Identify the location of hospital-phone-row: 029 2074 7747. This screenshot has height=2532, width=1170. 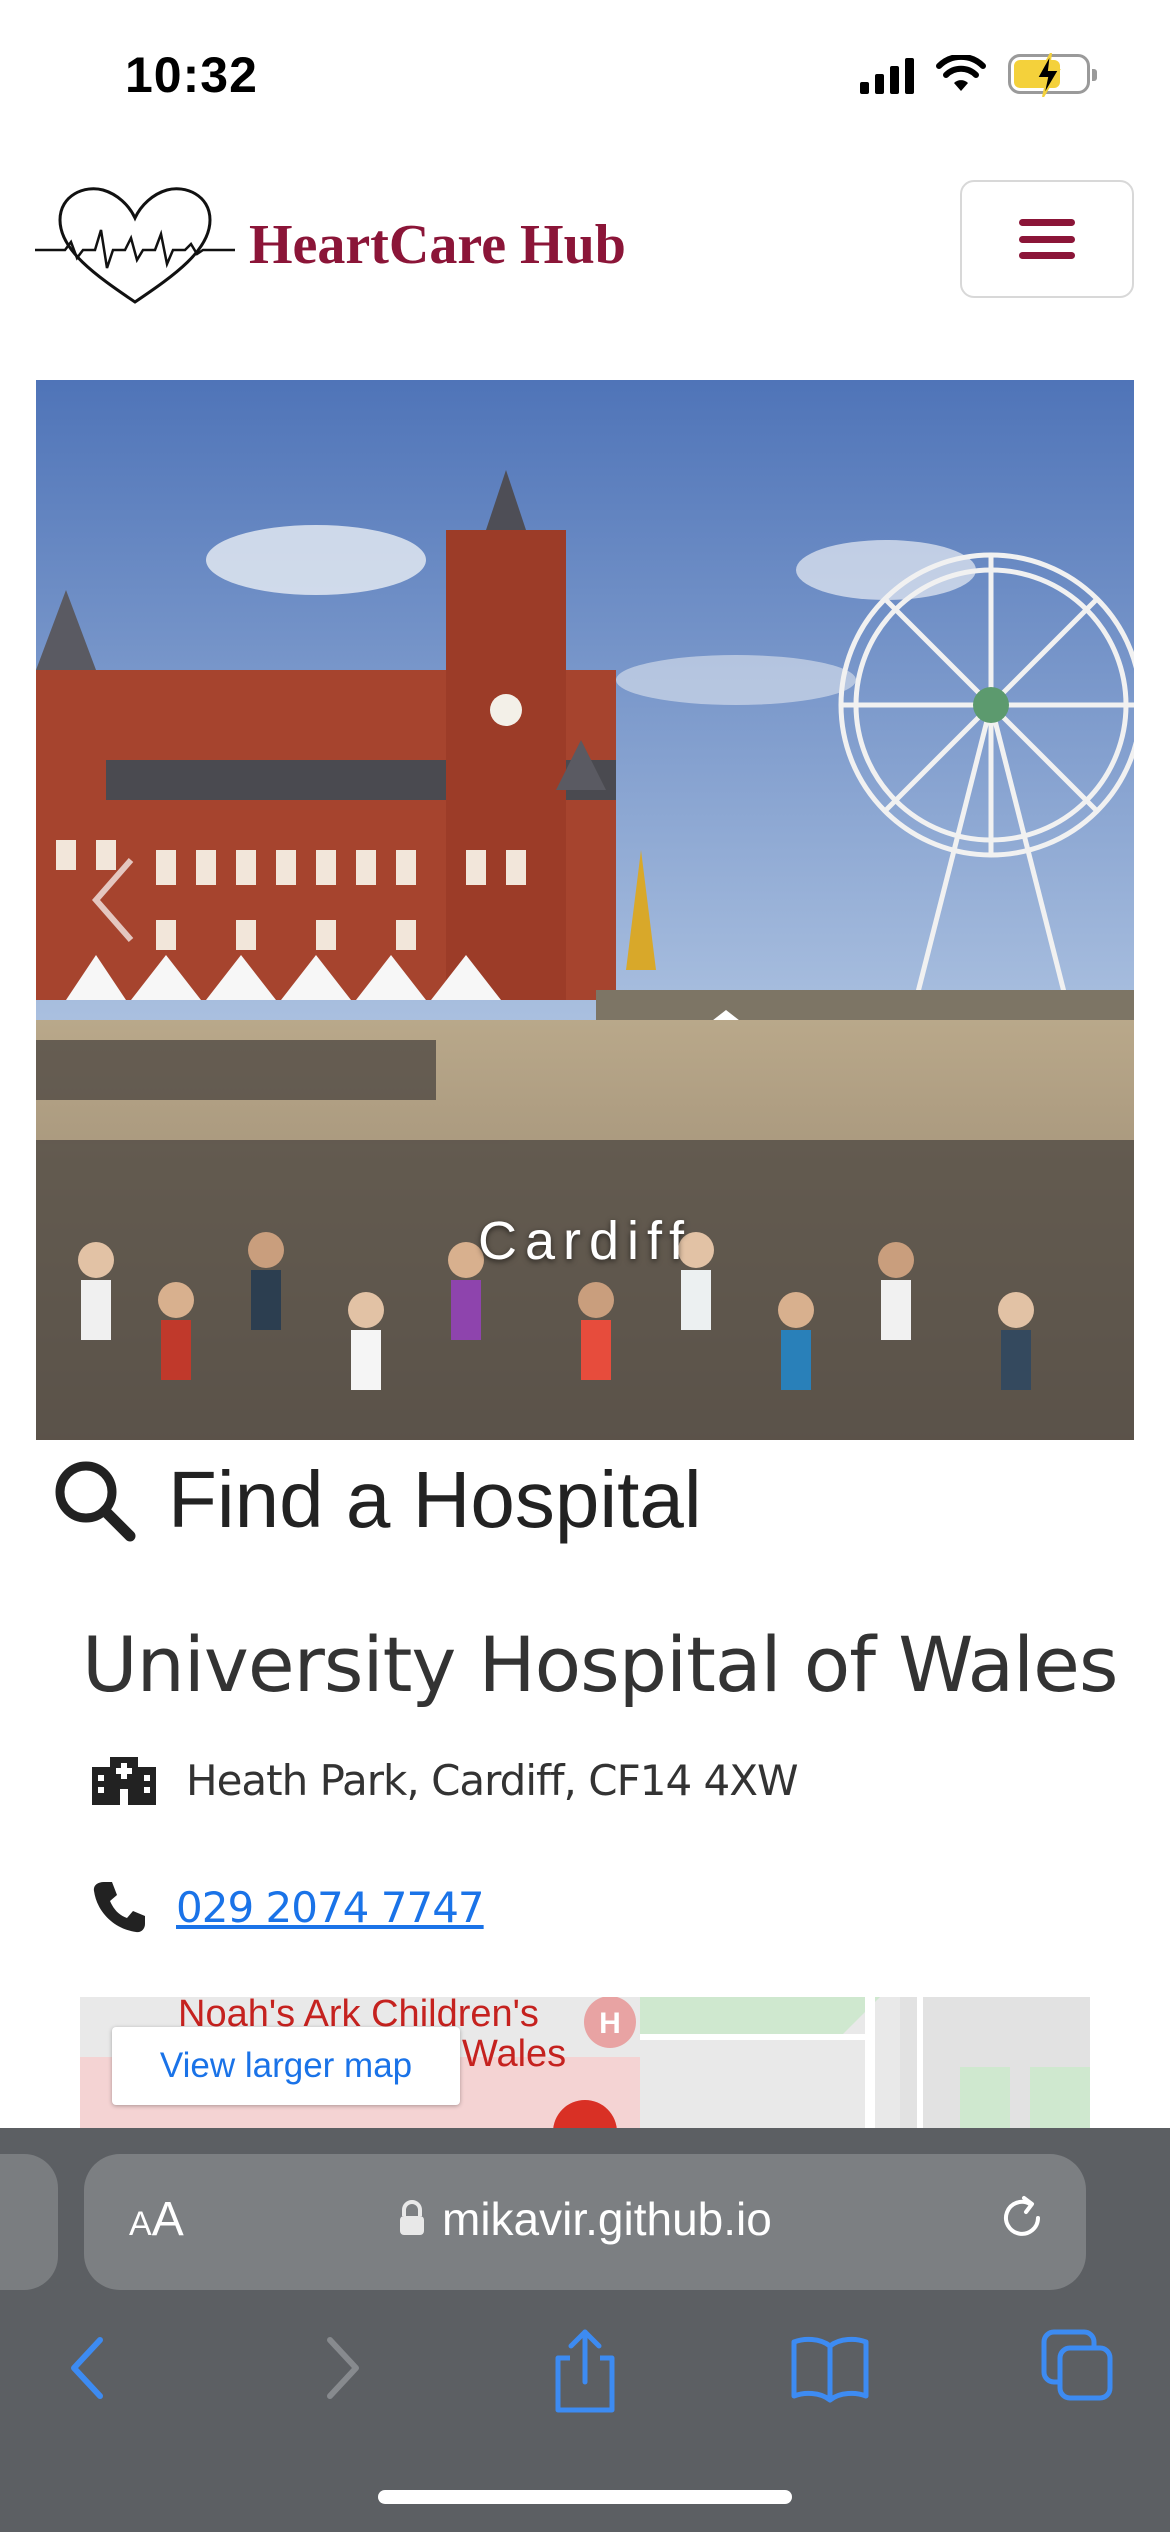
(288, 1907).